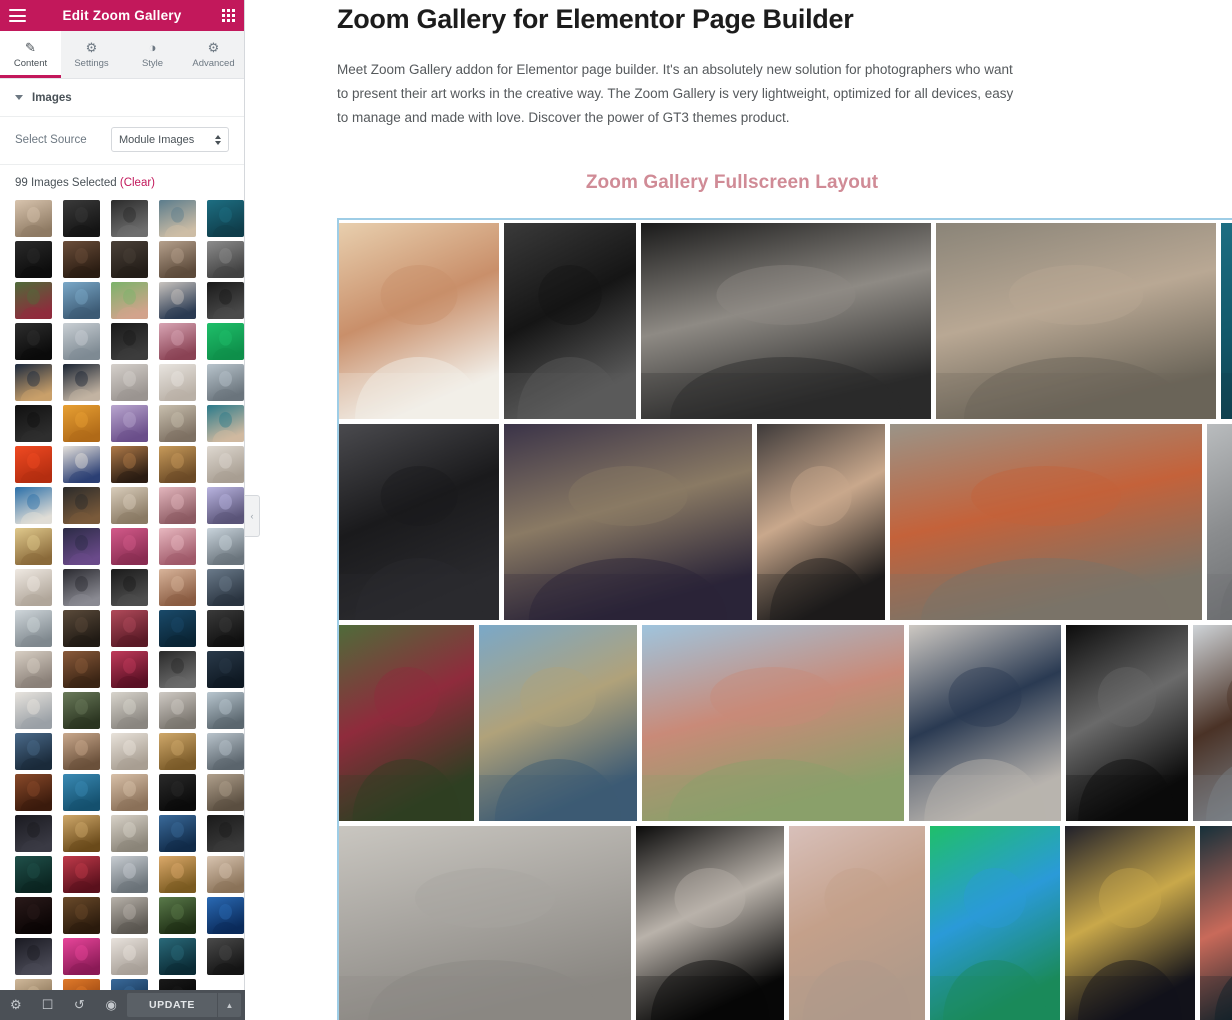 The height and width of the screenshot is (1020, 1232). Describe the element at coordinates (1219, 522) in the screenshot. I see `street-child-photographer` at that location.